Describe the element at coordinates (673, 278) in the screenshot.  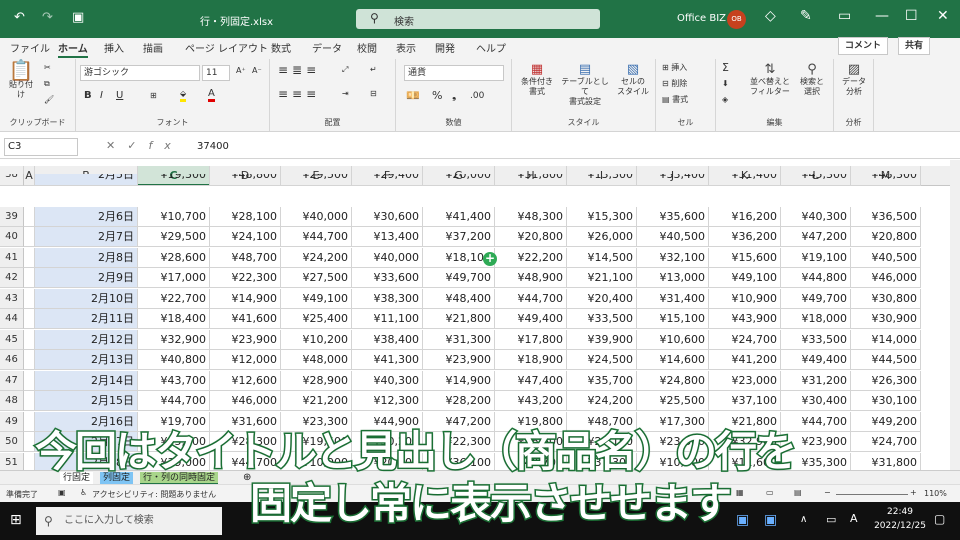
I see `value-cell: ¥13,000` at that location.